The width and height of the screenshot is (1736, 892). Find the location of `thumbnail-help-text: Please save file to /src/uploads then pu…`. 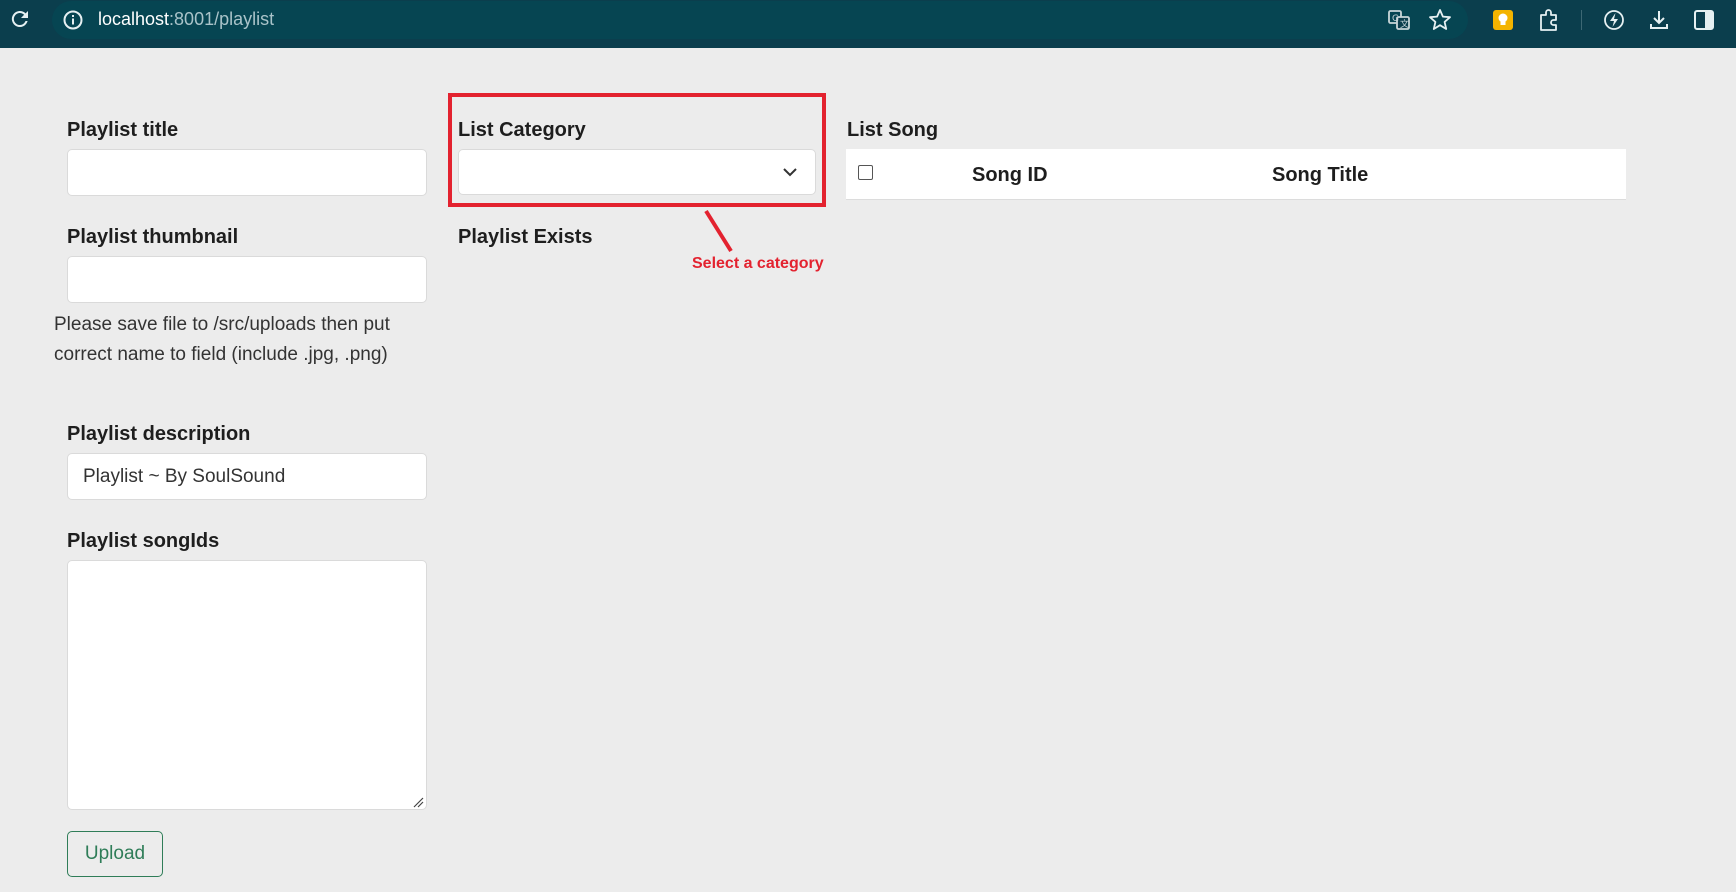

thumbnail-help-text: Please save file to /src/uploads then pu… is located at coordinates (222, 339).